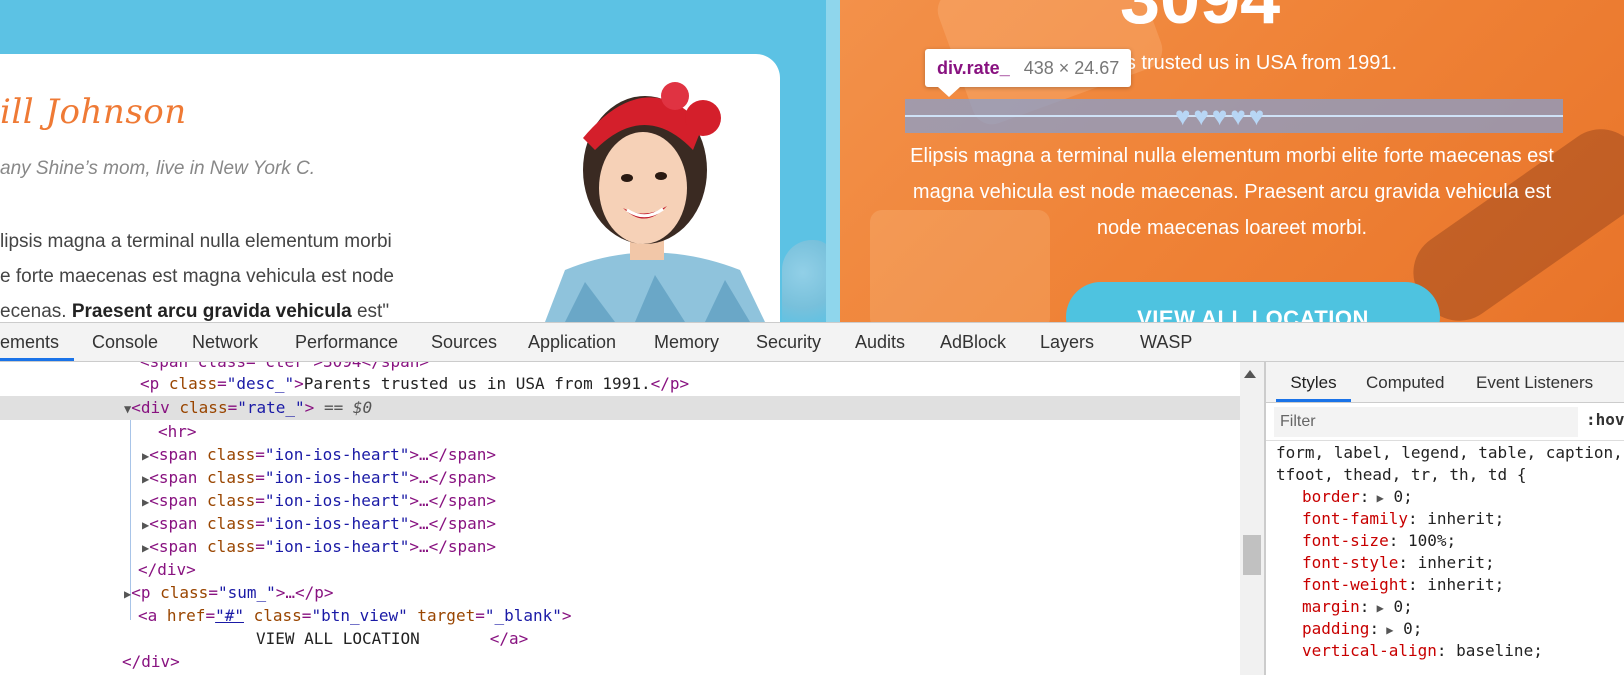  What do you see at coordinates (1331, 606) in the screenshot?
I see `css-property-name: margin` at bounding box center [1331, 606].